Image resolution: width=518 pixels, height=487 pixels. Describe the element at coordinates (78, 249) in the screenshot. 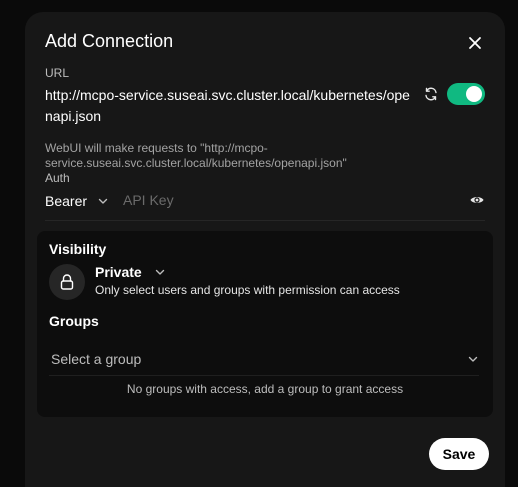

I see `visibility-title: Visibility` at that location.